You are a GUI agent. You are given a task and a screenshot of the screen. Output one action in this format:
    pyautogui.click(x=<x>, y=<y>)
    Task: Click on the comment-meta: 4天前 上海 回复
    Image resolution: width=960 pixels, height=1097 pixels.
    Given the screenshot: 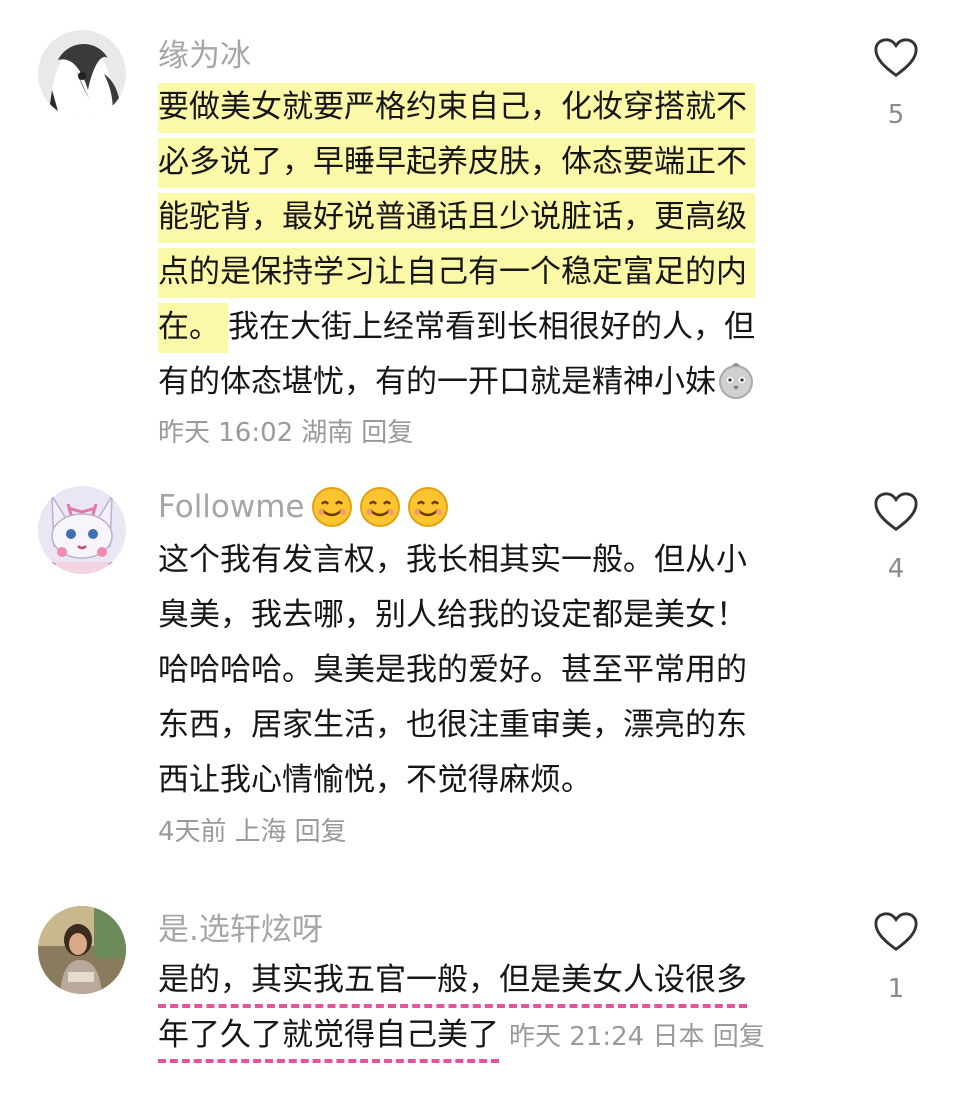 What is the action you would take?
    pyautogui.click(x=252, y=832)
    